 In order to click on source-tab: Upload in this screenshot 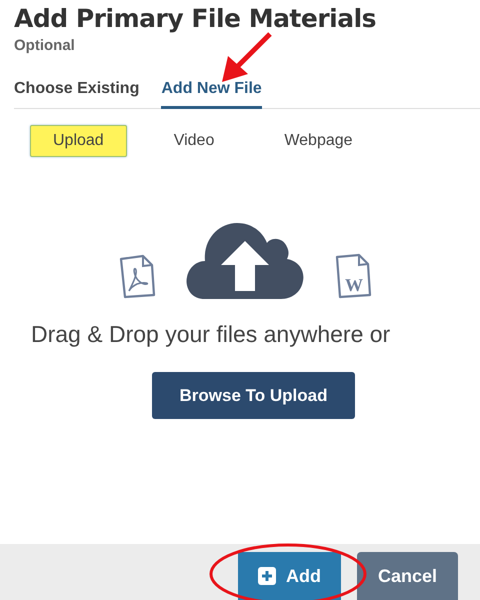, I will do `click(78, 141)`.